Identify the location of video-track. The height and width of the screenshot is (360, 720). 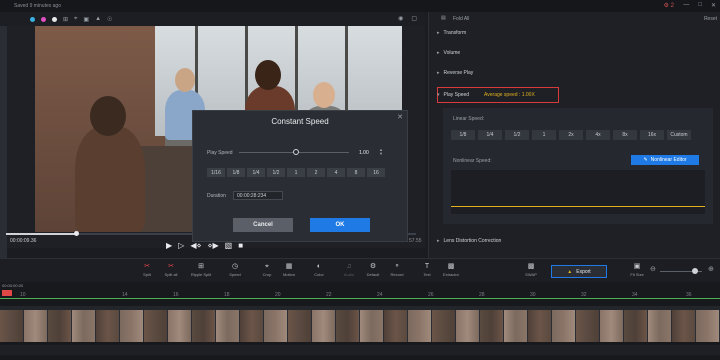
(360, 326).